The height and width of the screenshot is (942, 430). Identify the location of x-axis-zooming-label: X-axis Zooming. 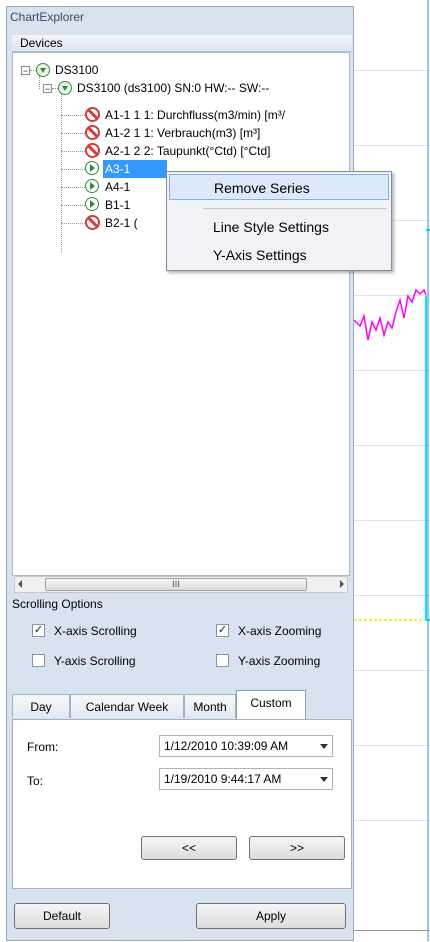
(279, 631).